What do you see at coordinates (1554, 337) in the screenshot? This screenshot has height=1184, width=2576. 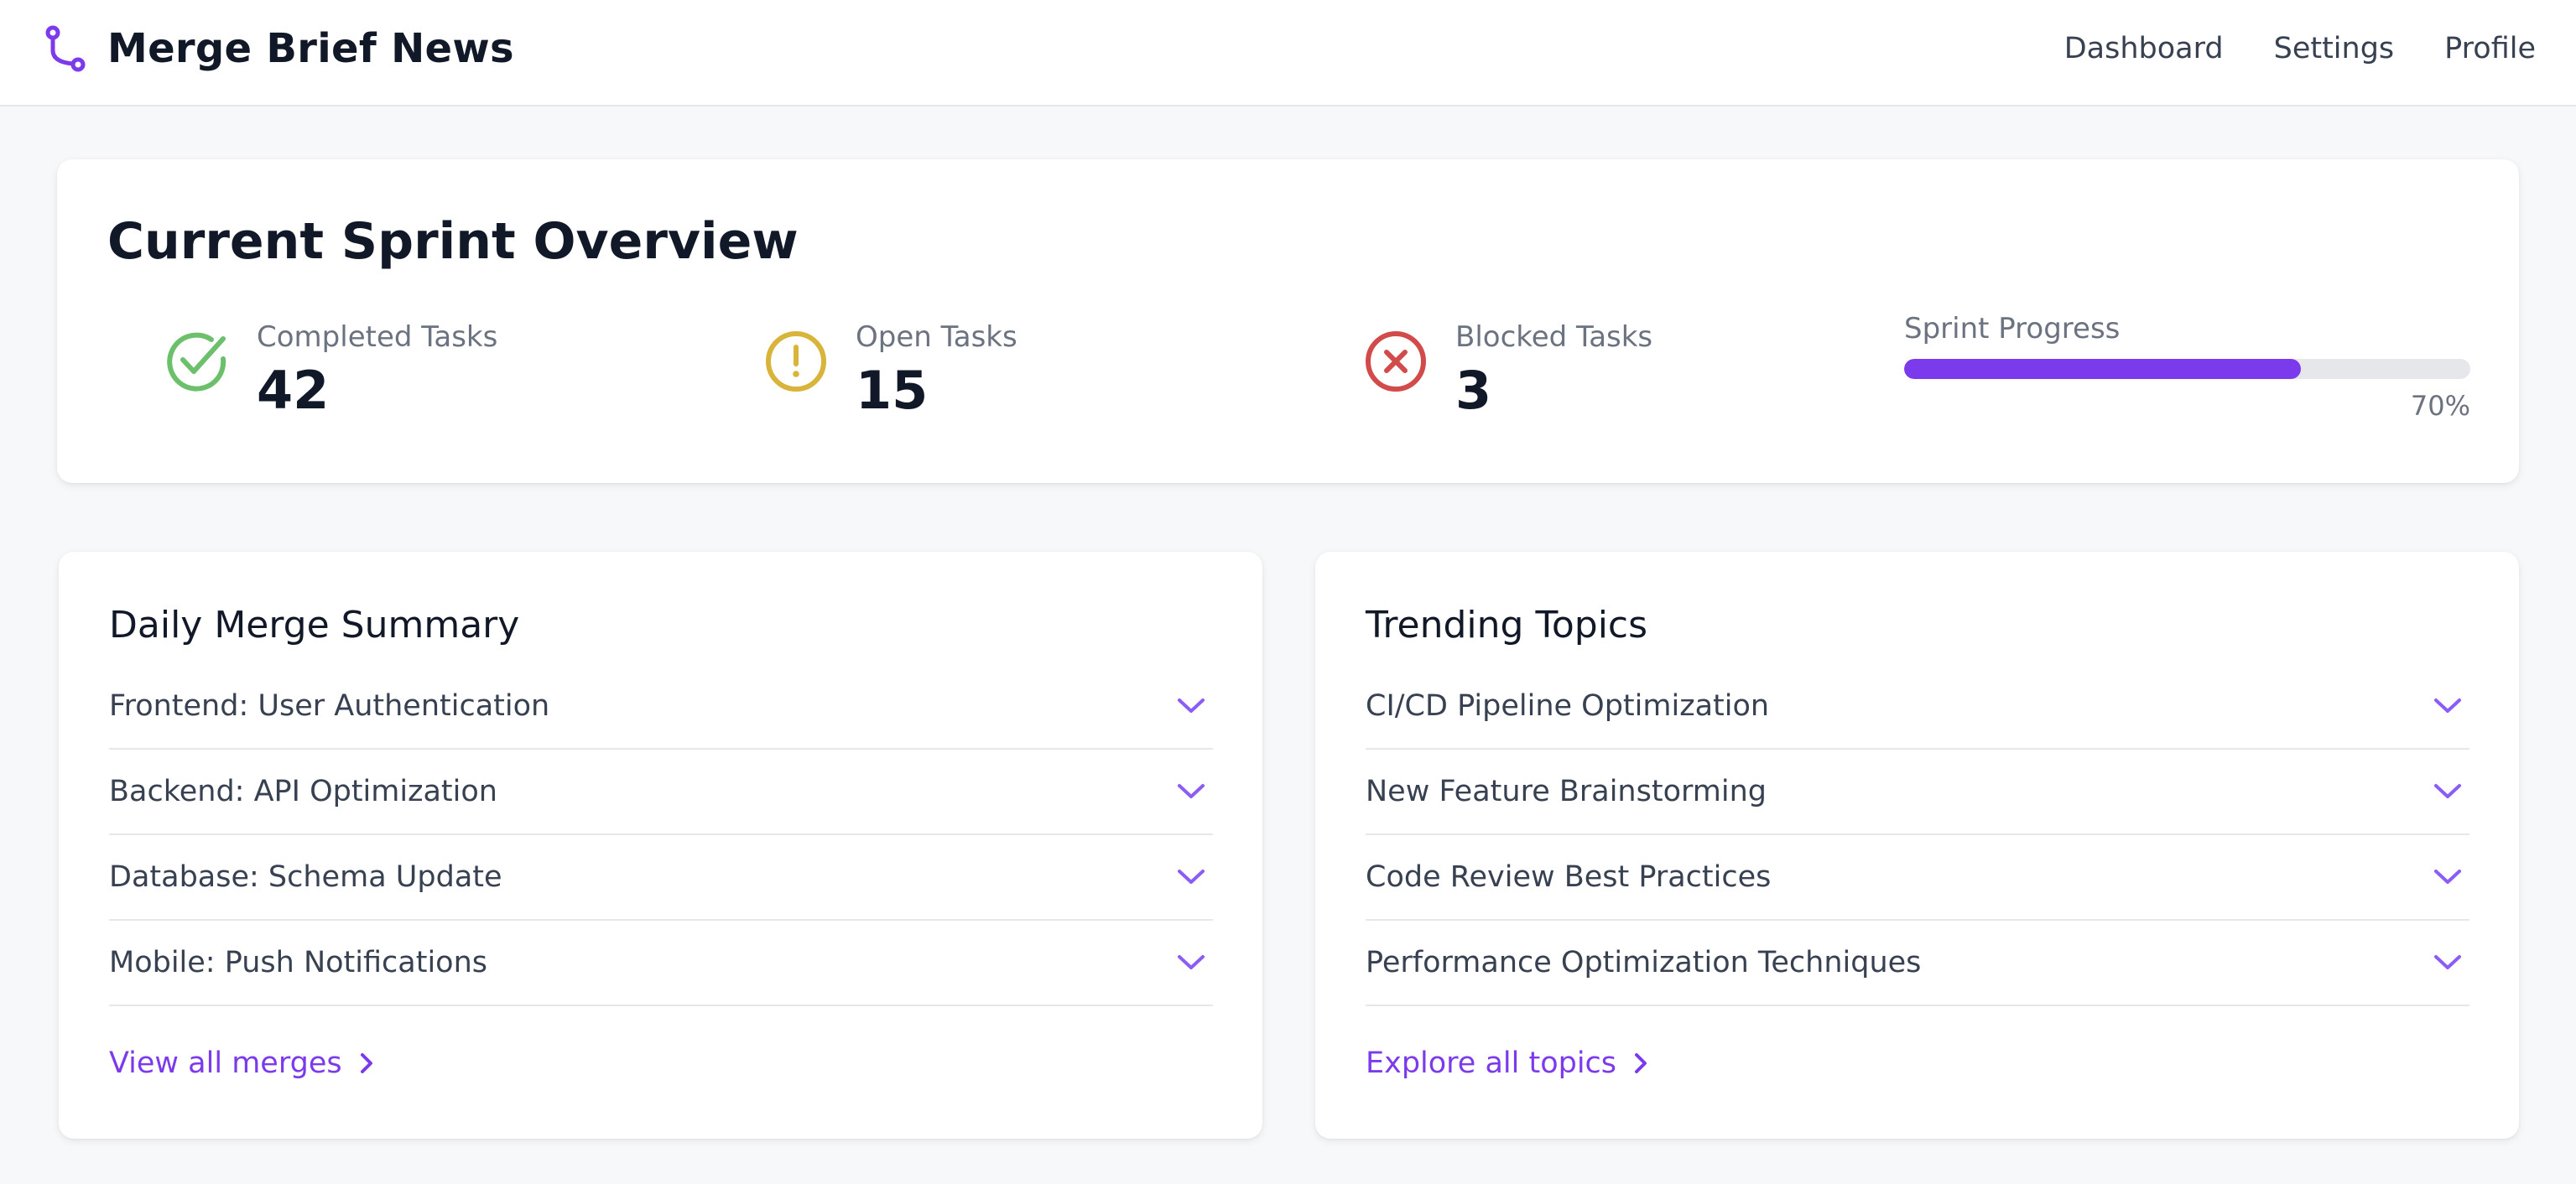 I see `stat-label: Blocked Tasks` at bounding box center [1554, 337].